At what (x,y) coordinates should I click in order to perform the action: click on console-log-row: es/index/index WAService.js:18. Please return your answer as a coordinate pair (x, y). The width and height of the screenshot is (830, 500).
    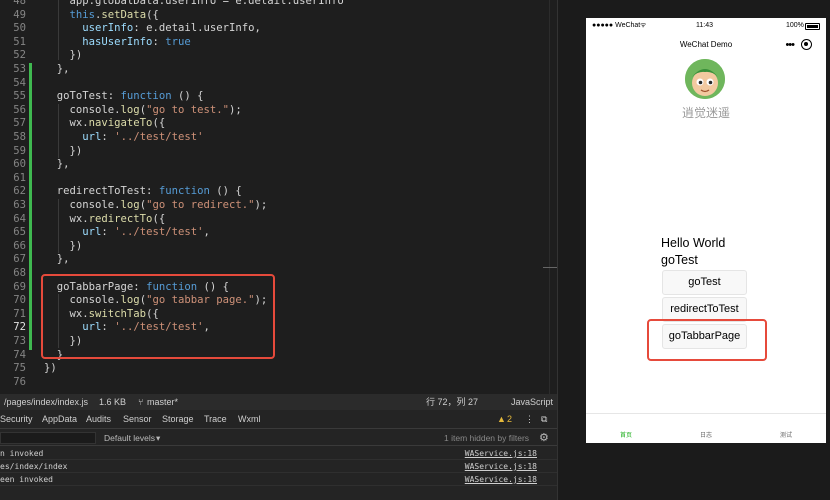
    Looking at the image, I should click on (278, 466).